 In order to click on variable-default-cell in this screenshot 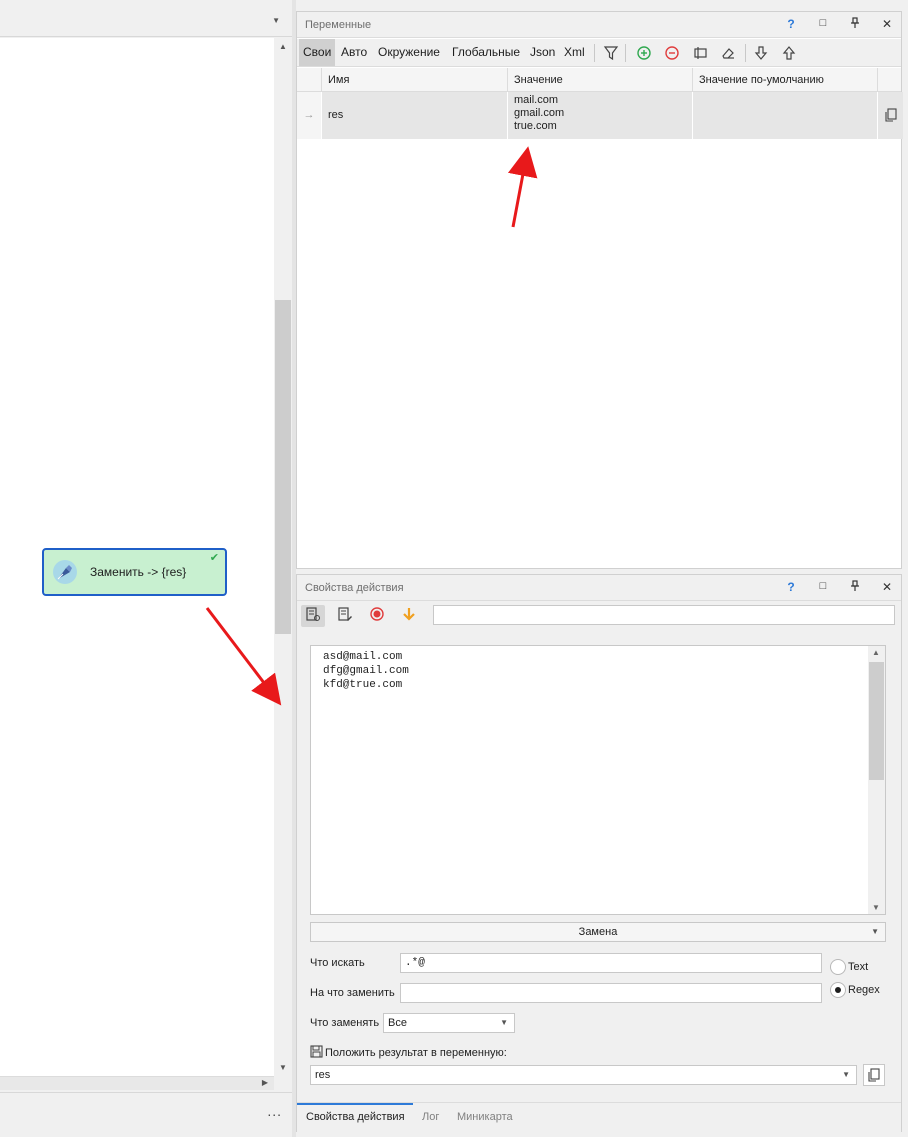, I will do `click(784, 115)`.